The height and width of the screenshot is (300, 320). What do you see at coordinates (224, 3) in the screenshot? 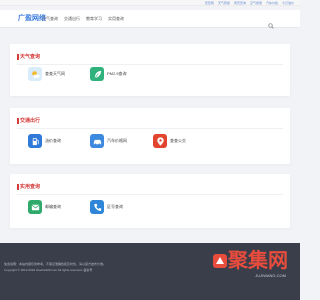
I see `top-link: 天气预报` at bounding box center [224, 3].